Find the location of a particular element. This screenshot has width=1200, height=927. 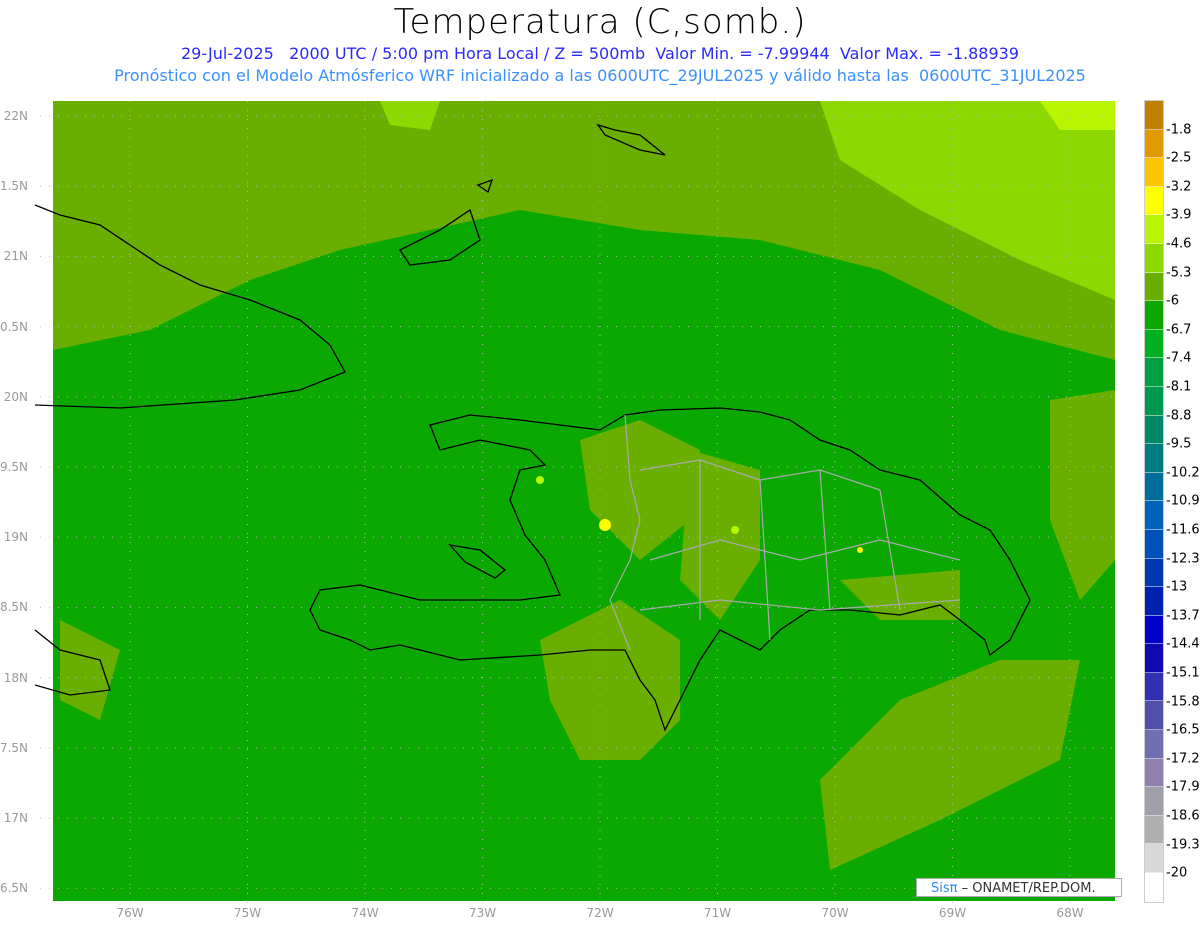

colorbar-label: -14.4 is located at coordinates (1183, 644).